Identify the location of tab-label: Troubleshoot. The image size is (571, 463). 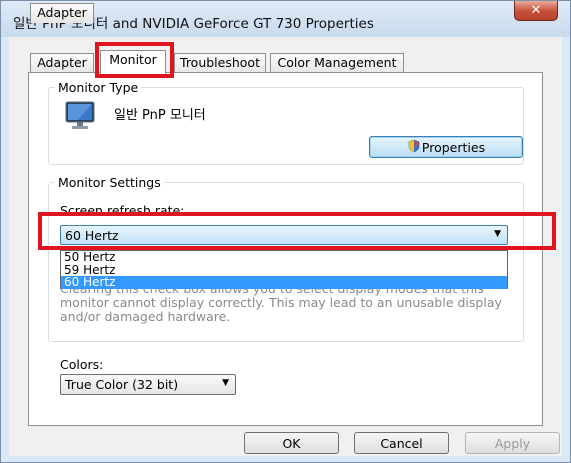
(220, 62).